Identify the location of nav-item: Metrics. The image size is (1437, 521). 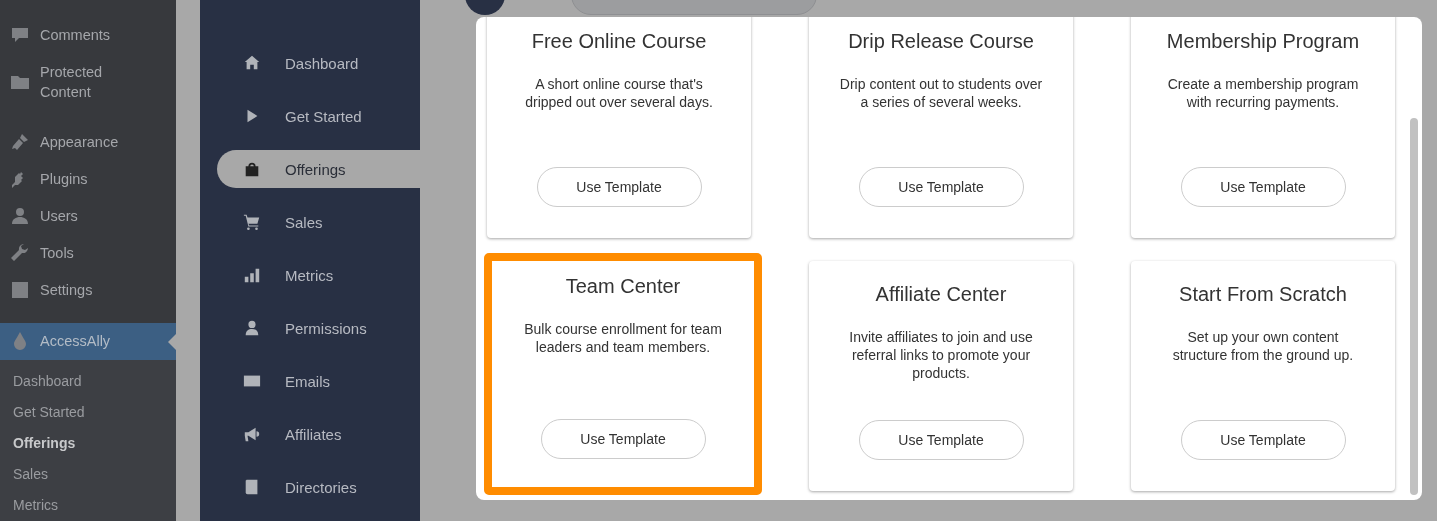
(318, 275).